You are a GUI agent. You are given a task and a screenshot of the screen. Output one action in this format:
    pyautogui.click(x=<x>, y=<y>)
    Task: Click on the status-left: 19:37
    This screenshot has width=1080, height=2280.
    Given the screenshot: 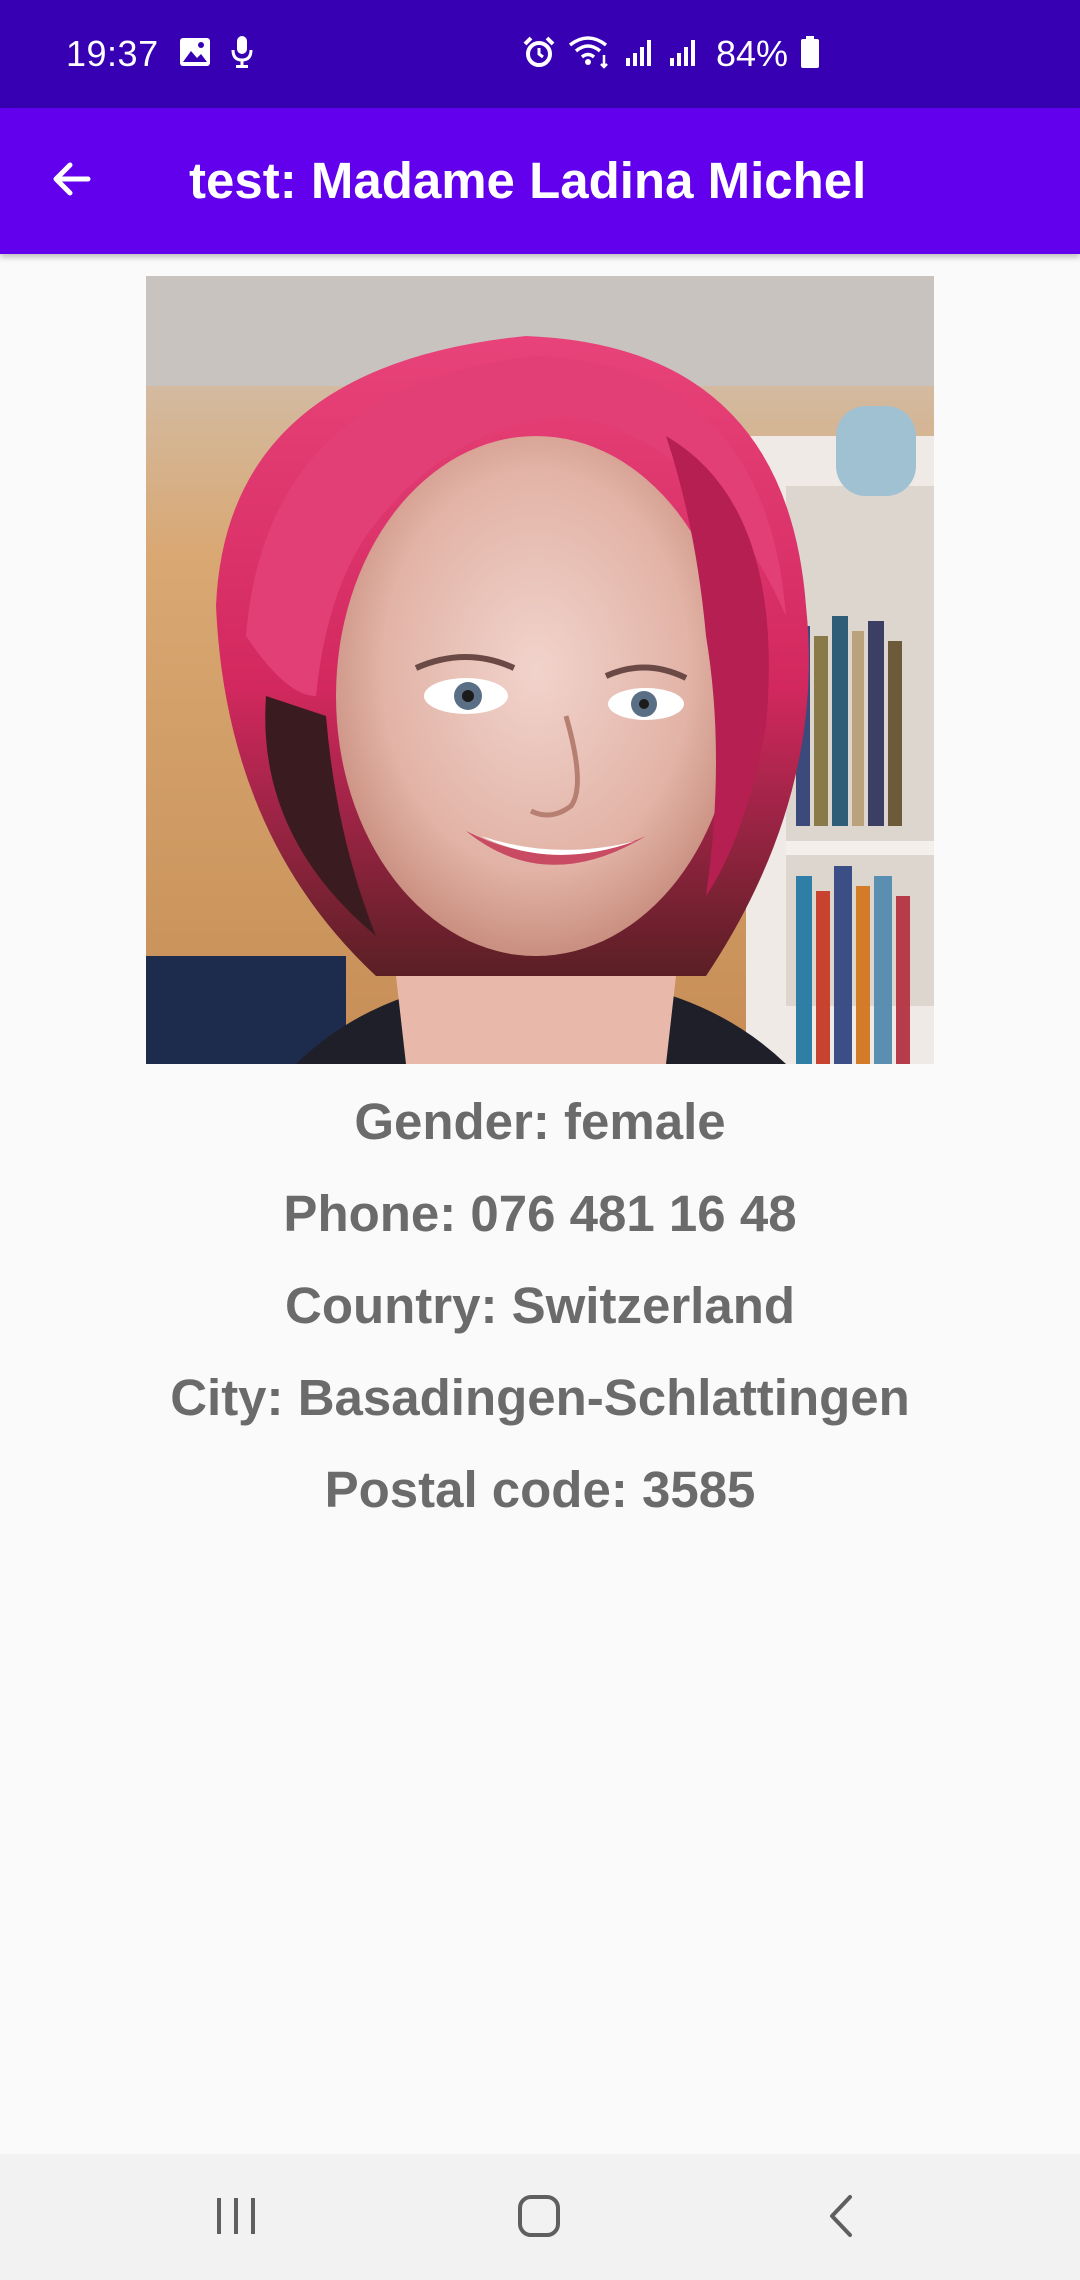 What is the action you would take?
    pyautogui.click(x=159, y=54)
    